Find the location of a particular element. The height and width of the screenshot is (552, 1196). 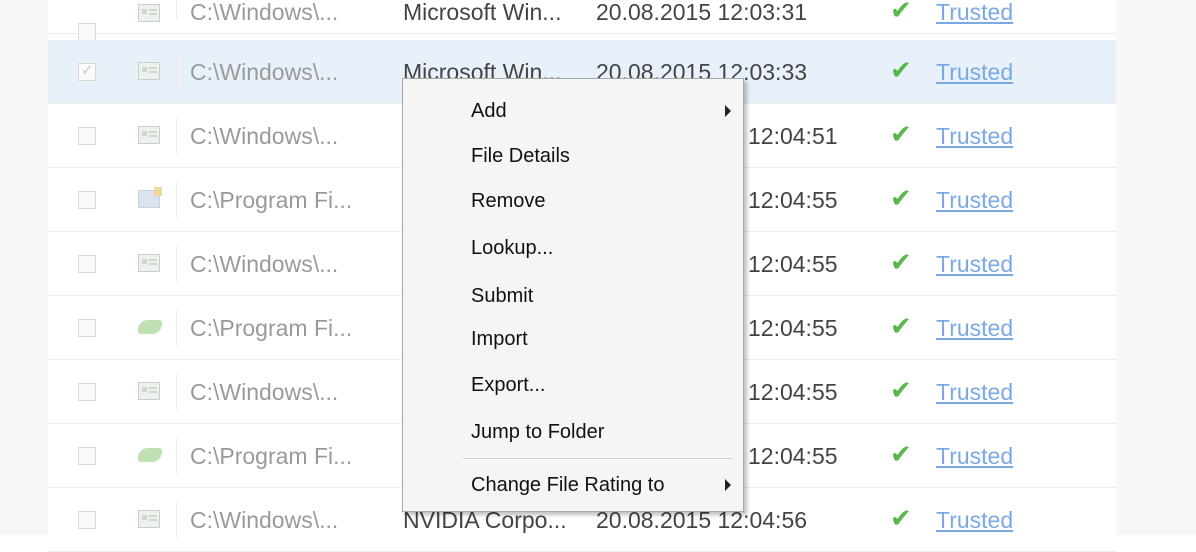

menu-item-change-file-rating: Change File Rating to is located at coordinates (567, 485).